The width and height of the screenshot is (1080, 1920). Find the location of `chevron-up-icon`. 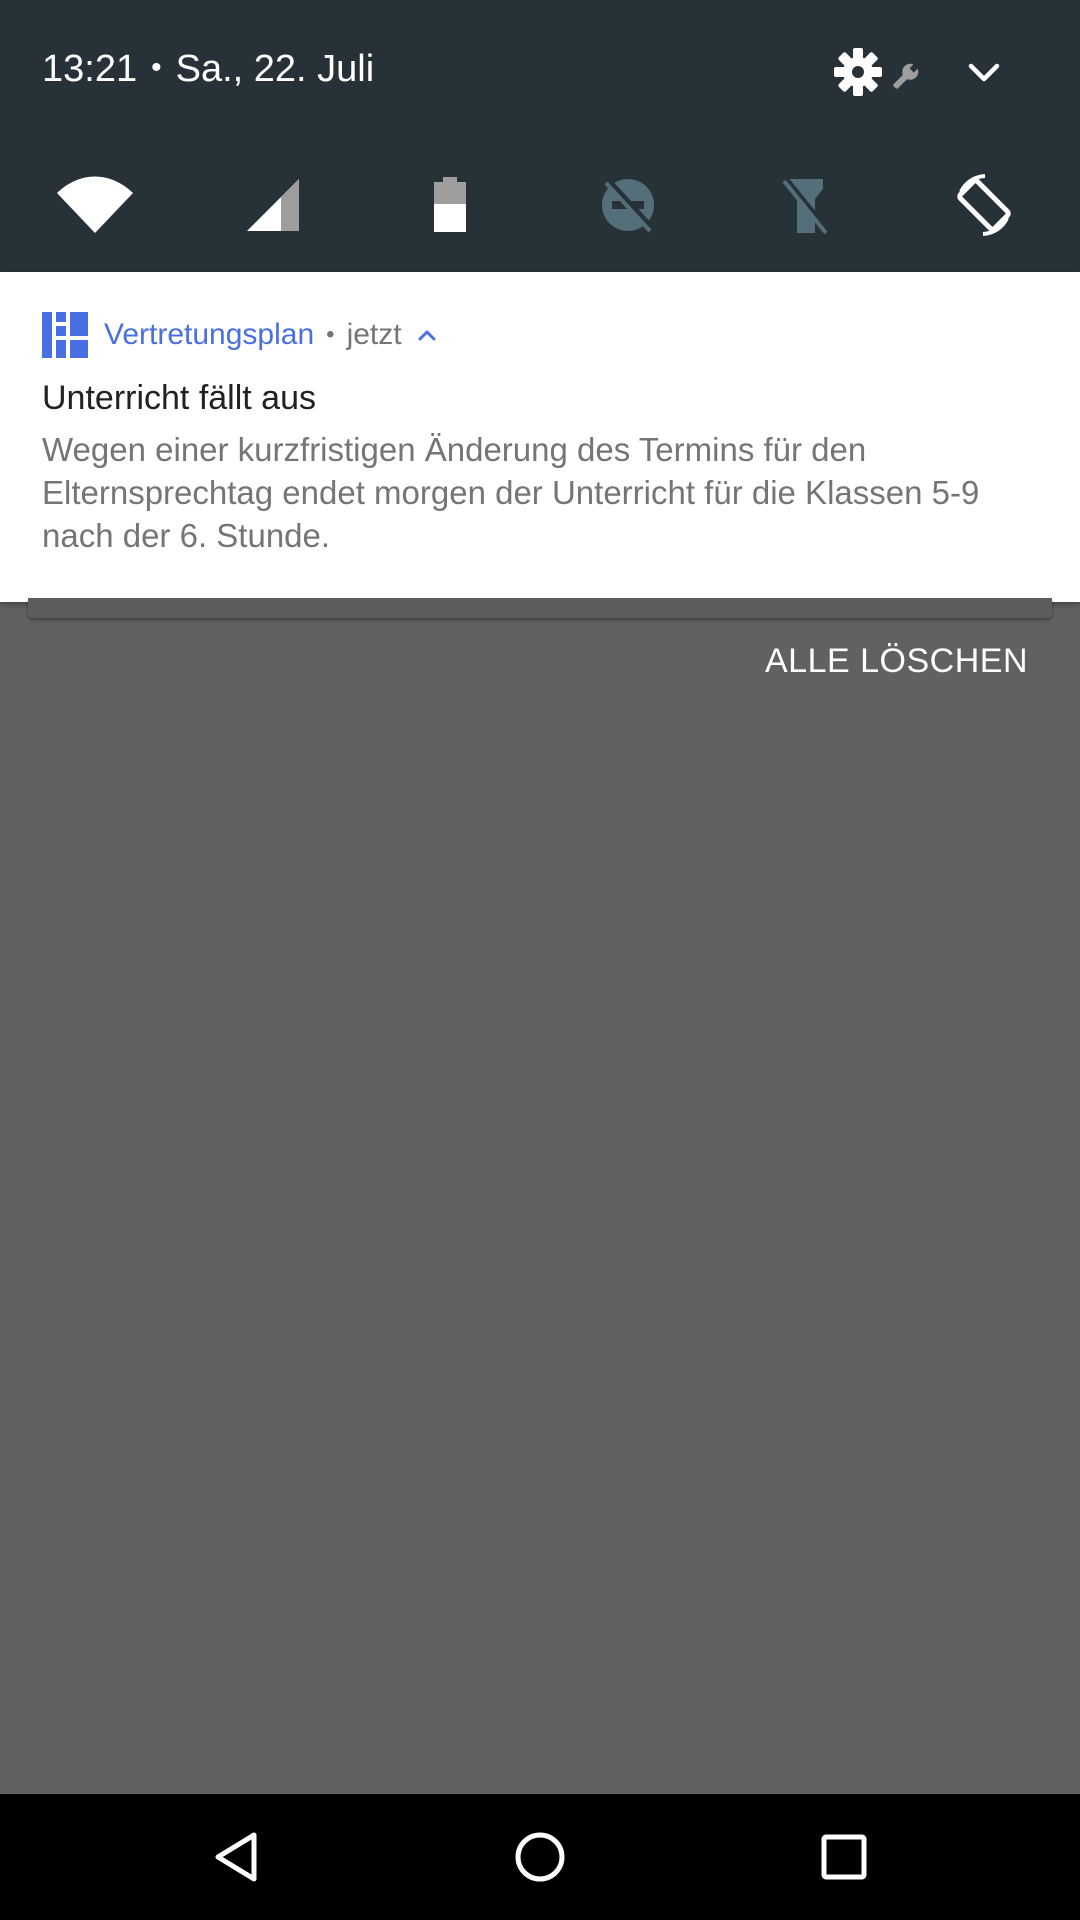

chevron-up-icon is located at coordinates (427, 335).